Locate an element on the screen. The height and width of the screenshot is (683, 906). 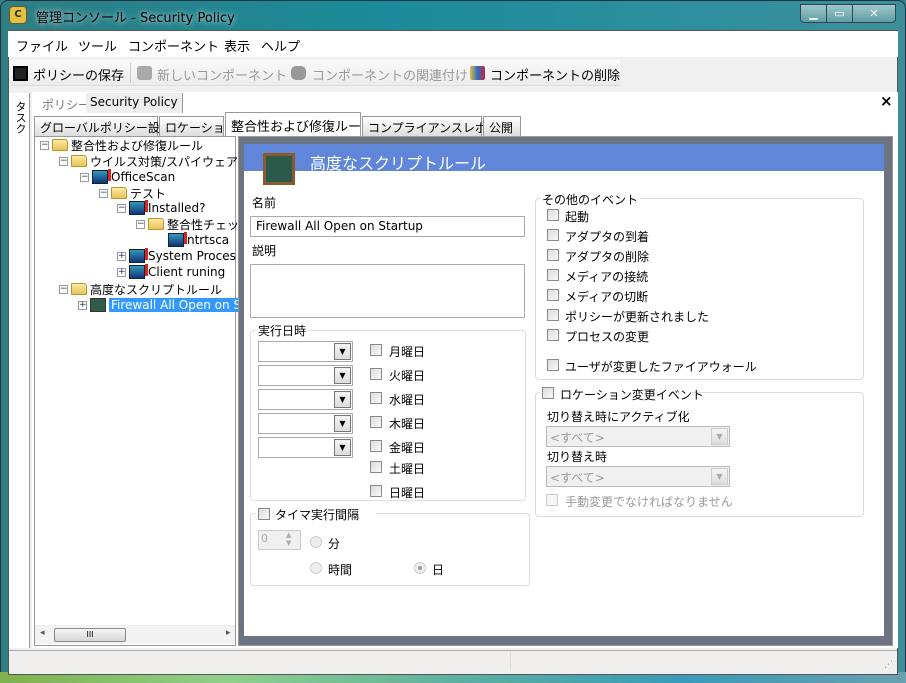
thursday-checkbox is located at coordinates (376, 422).